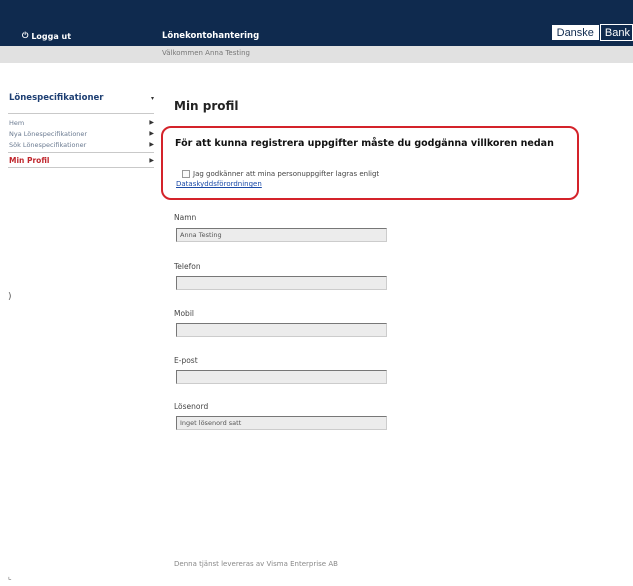 The height and width of the screenshot is (586, 633). What do you see at coordinates (25, 35) in the screenshot?
I see `logout-icon: ⏻` at bounding box center [25, 35].